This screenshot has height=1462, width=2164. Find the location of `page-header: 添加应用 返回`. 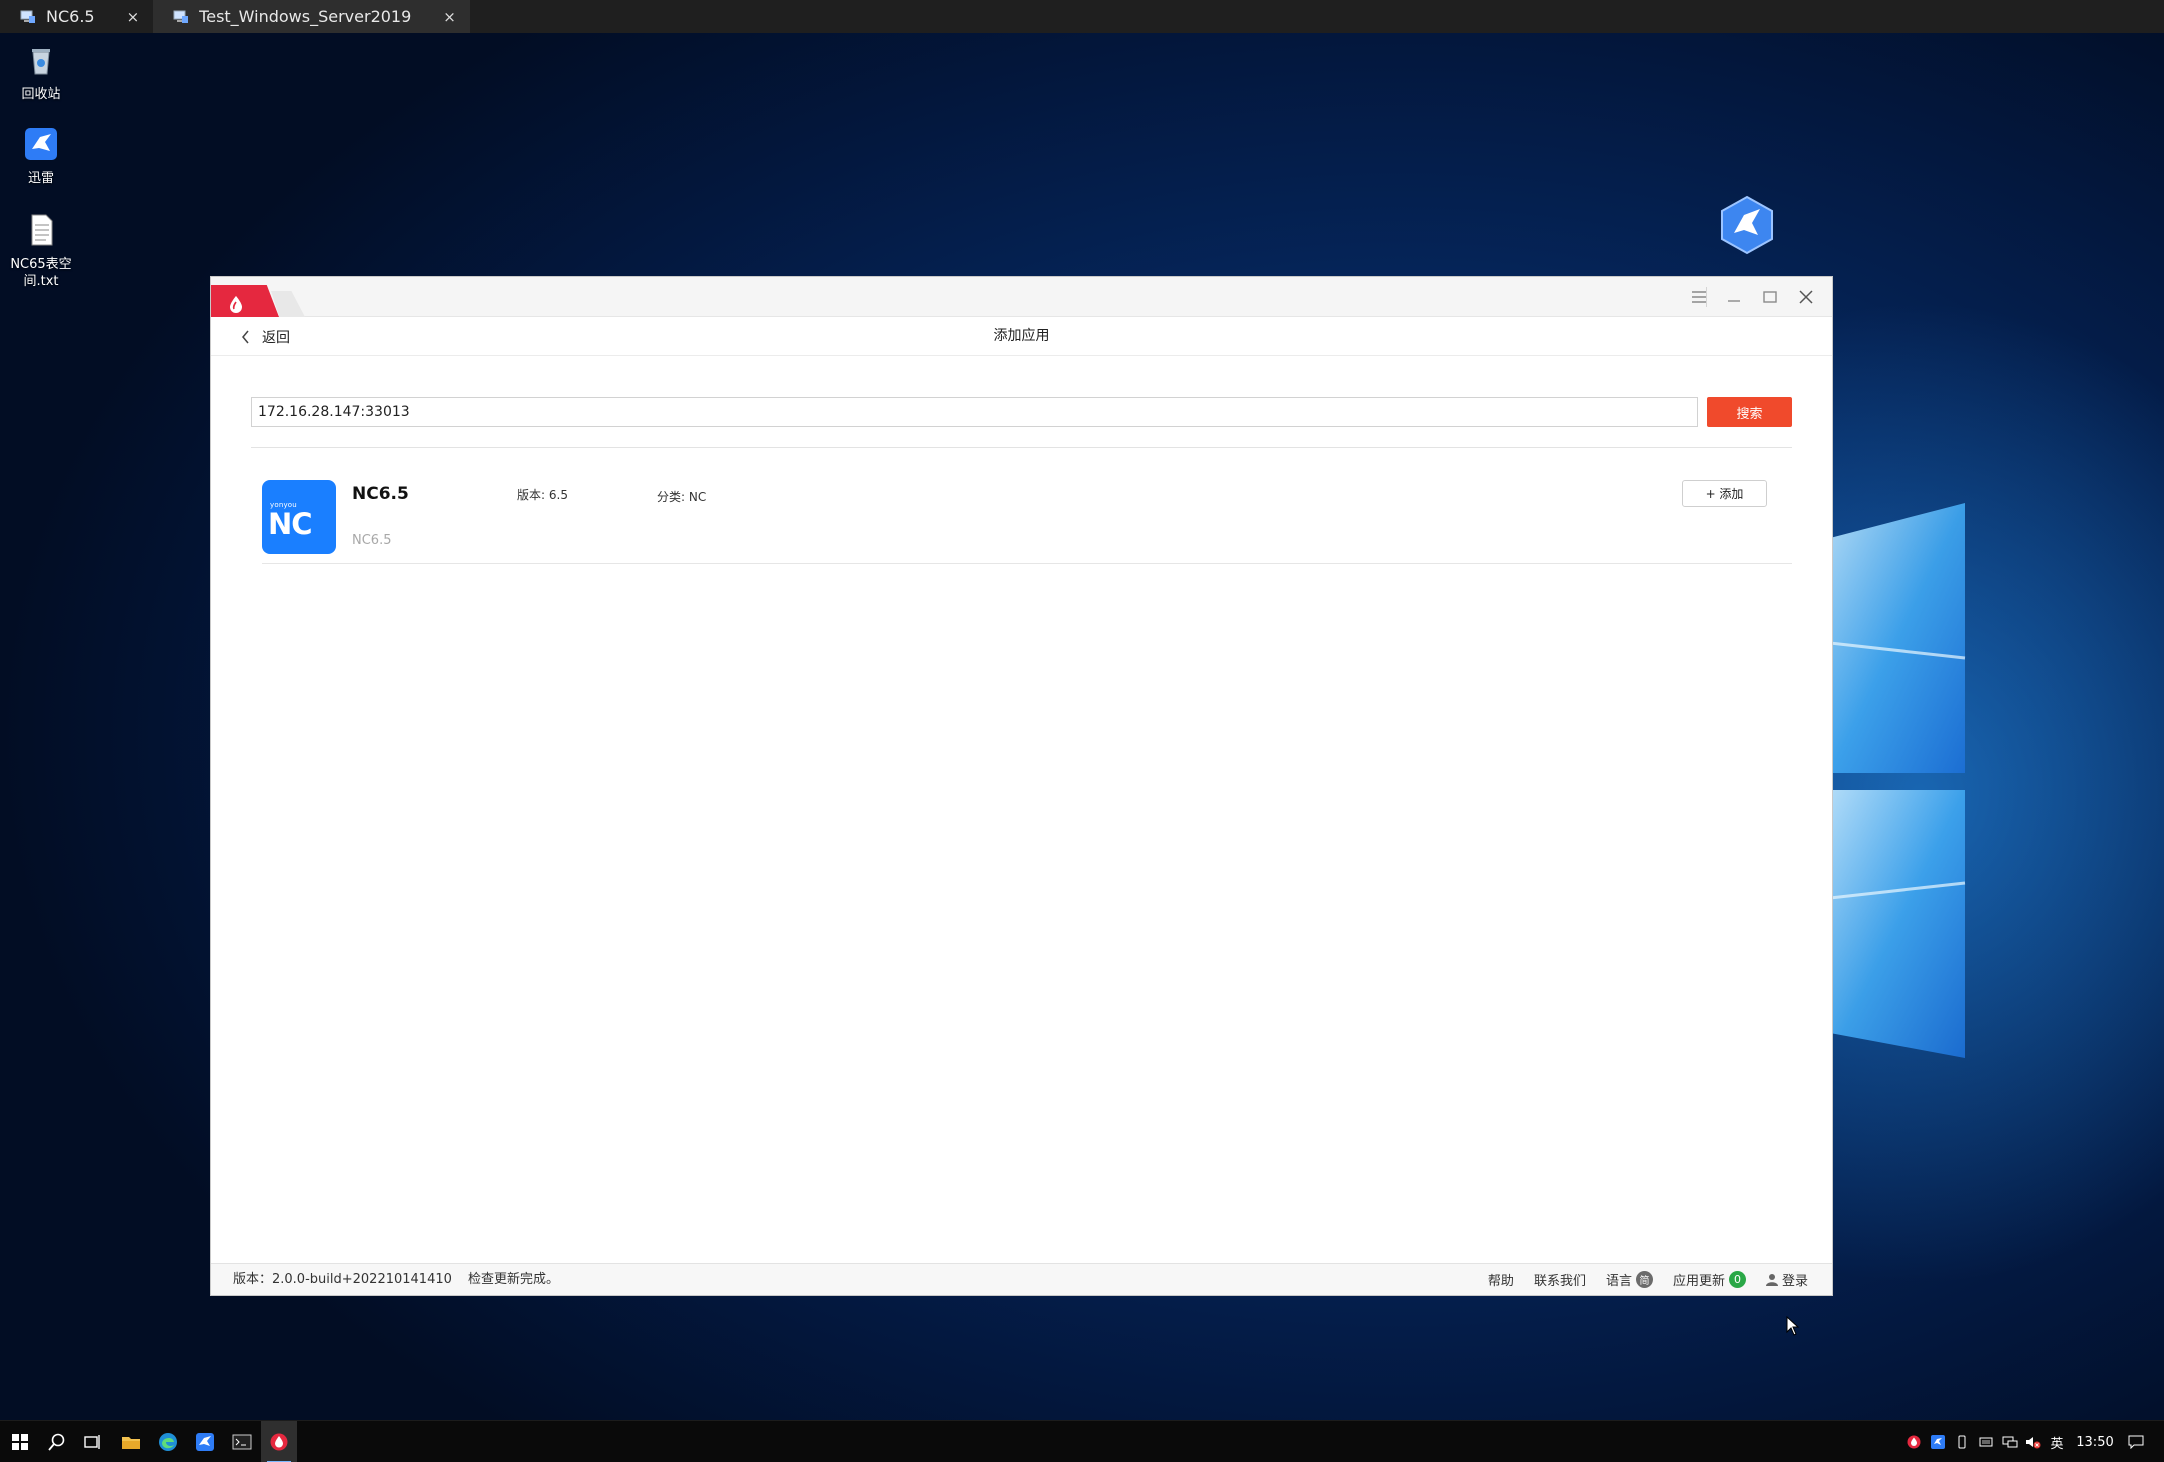

page-header: 添加应用 返回 is located at coordinates (1021, 336).